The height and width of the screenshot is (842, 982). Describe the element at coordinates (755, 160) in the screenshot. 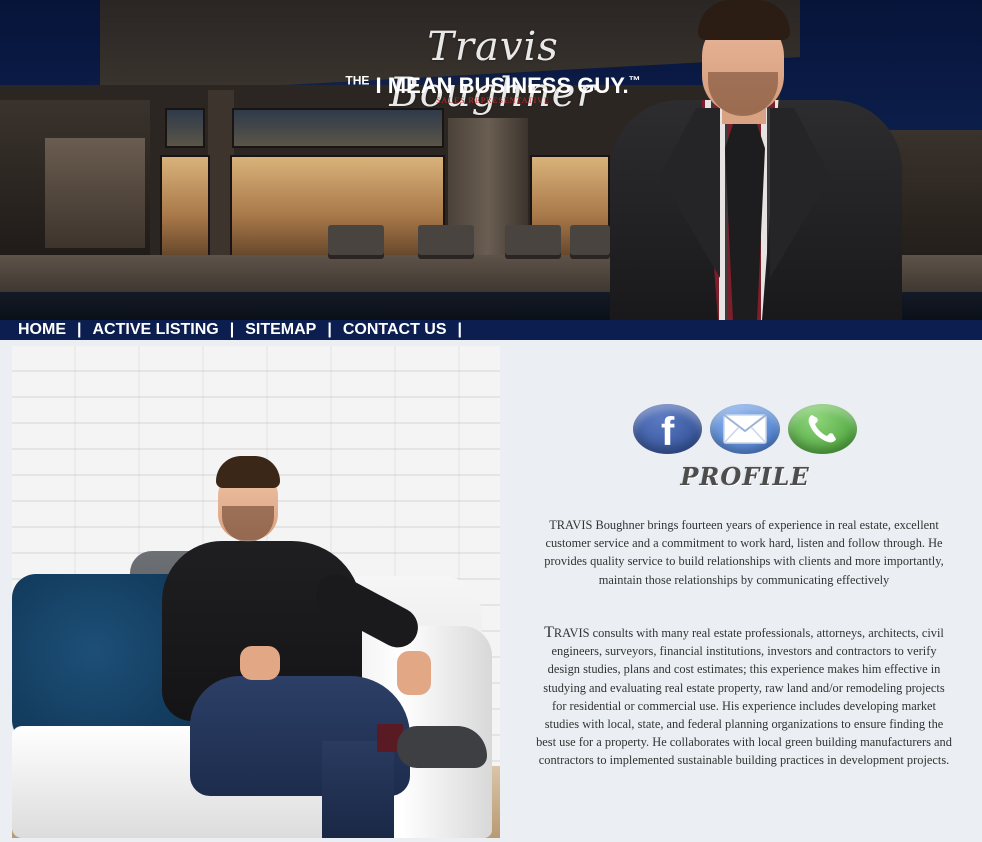

I see `hero-portrait` at that location.